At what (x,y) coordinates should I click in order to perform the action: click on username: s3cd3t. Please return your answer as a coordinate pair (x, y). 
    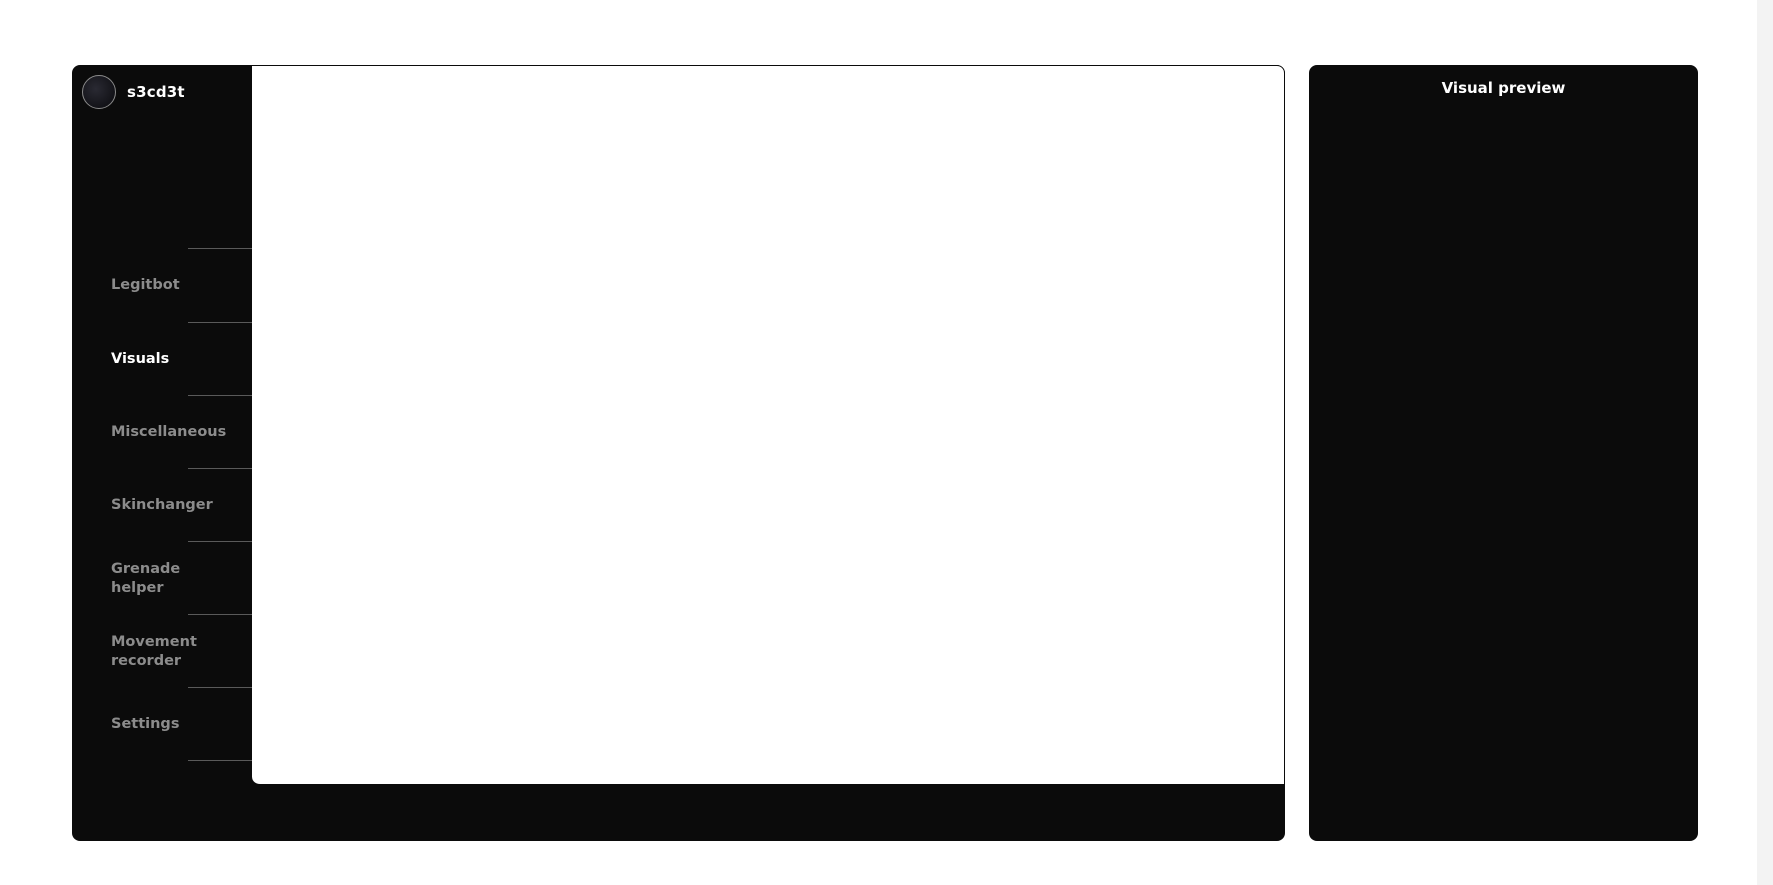
    Looking at the image, I should click on (156, 92).